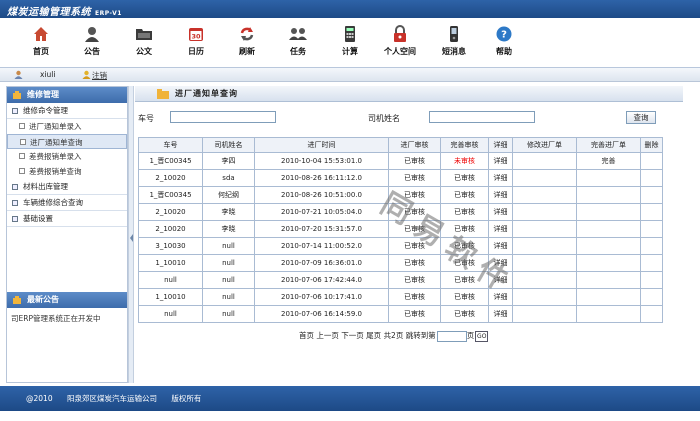 This screenshot has height=421, width=700. What do you see at coordinates (321, 280) in the screenshot?
I see `cell-entry-time: 2010-07-06 17:42:44.0` at bounding box center [321, 280].